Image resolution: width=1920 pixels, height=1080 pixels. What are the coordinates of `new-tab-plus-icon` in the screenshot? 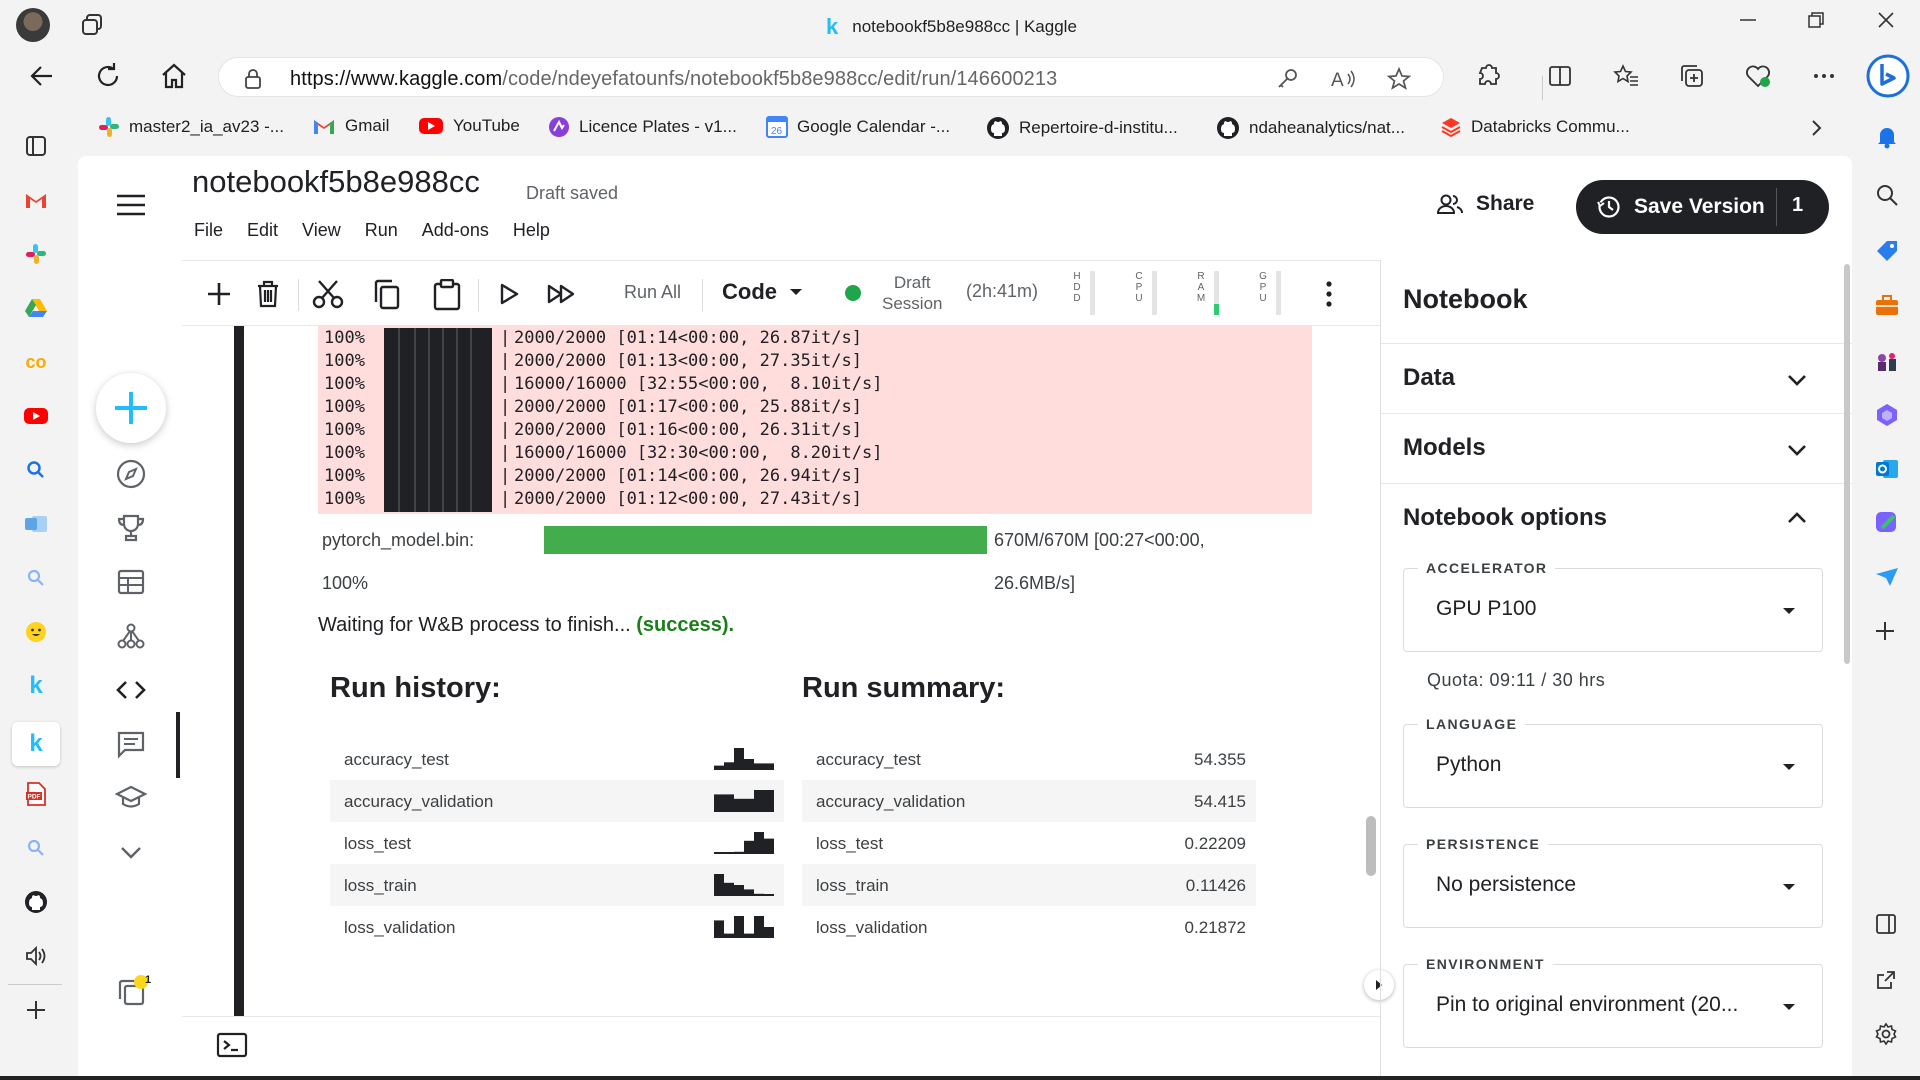 It's located at (36, 1010).